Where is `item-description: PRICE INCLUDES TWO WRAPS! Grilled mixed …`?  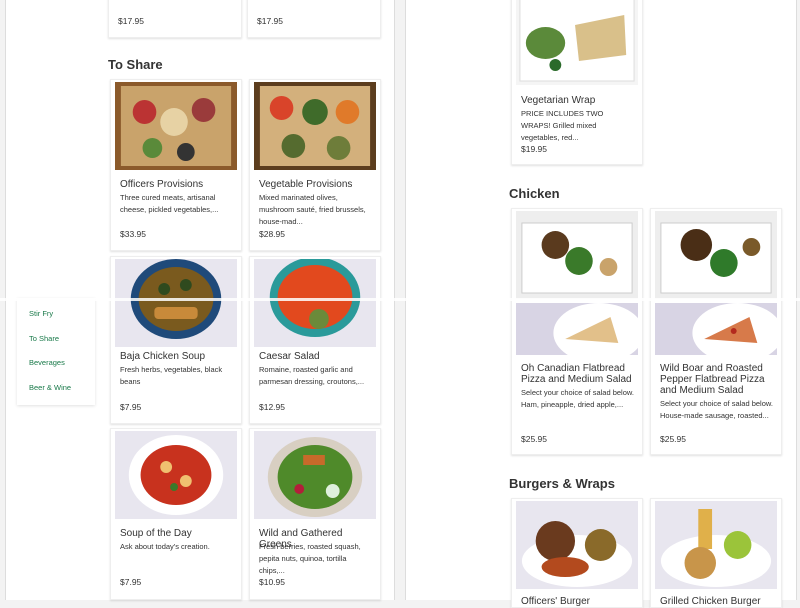
item-description: PRICE INCLUDES TWO WRAPS! Grilled mixed … is located at coordinates (562, 125).